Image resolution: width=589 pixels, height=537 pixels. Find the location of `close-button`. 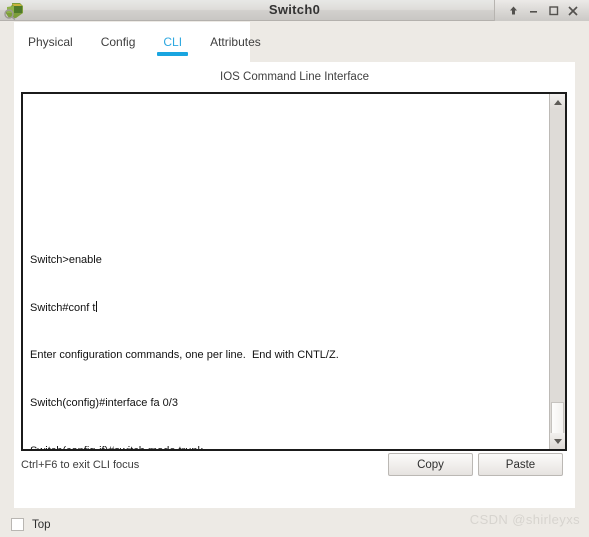

close-button is located at coordinates (573, 10).